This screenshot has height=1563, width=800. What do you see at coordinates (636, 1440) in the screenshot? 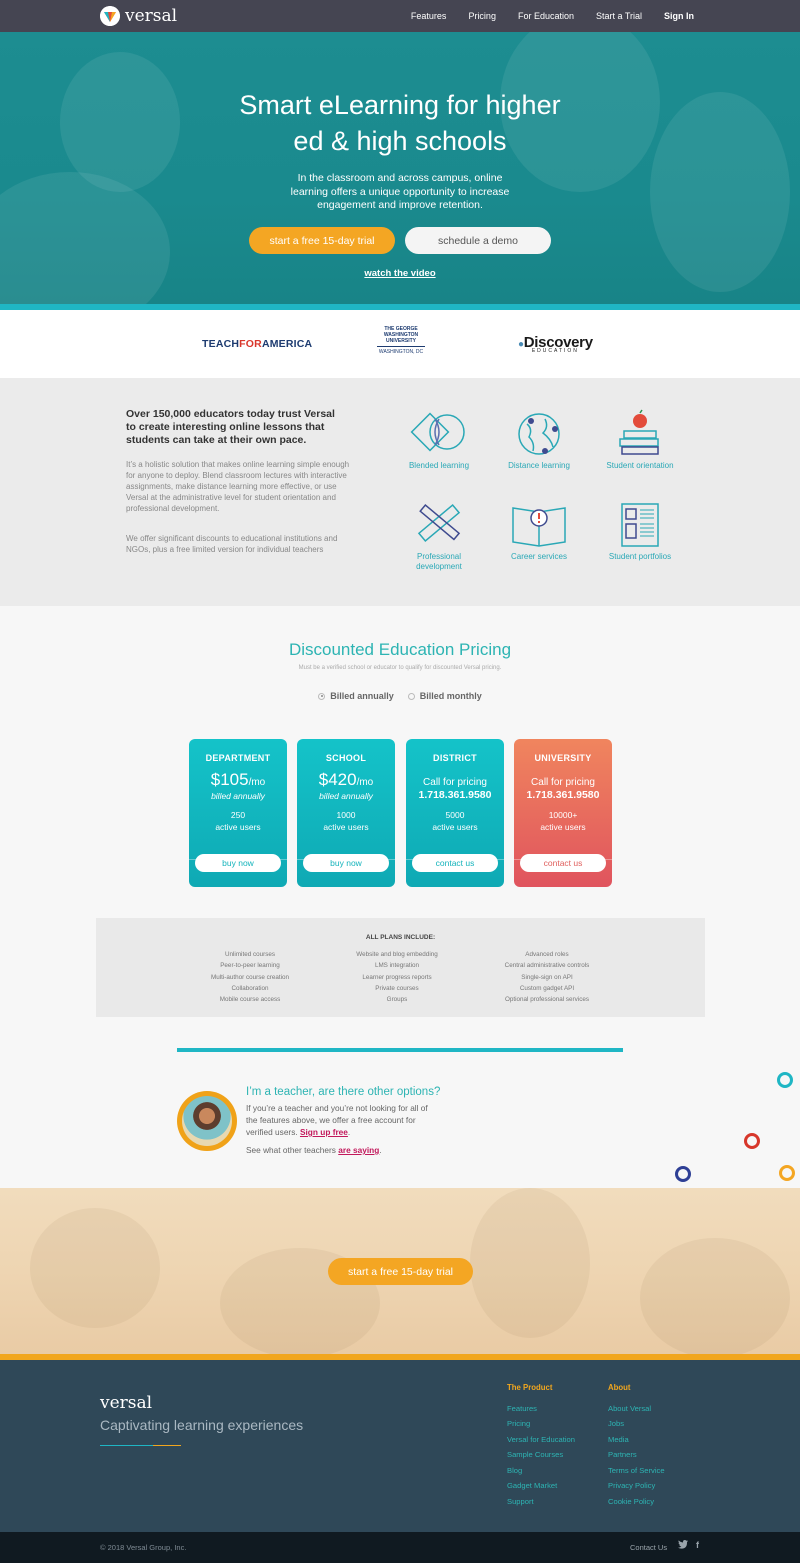
I see `footer-link-media: Media` at bounding box center [636, 1440].